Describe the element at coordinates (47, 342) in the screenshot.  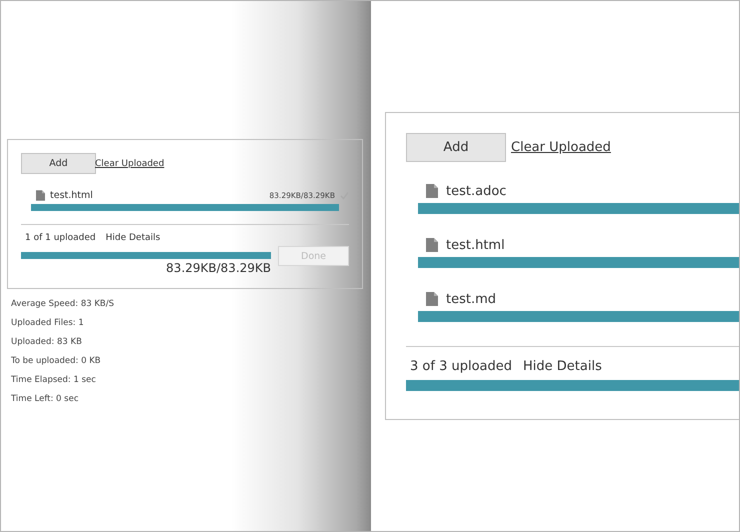
I see `detail-text: Uploaded: 83 KB` at that location.